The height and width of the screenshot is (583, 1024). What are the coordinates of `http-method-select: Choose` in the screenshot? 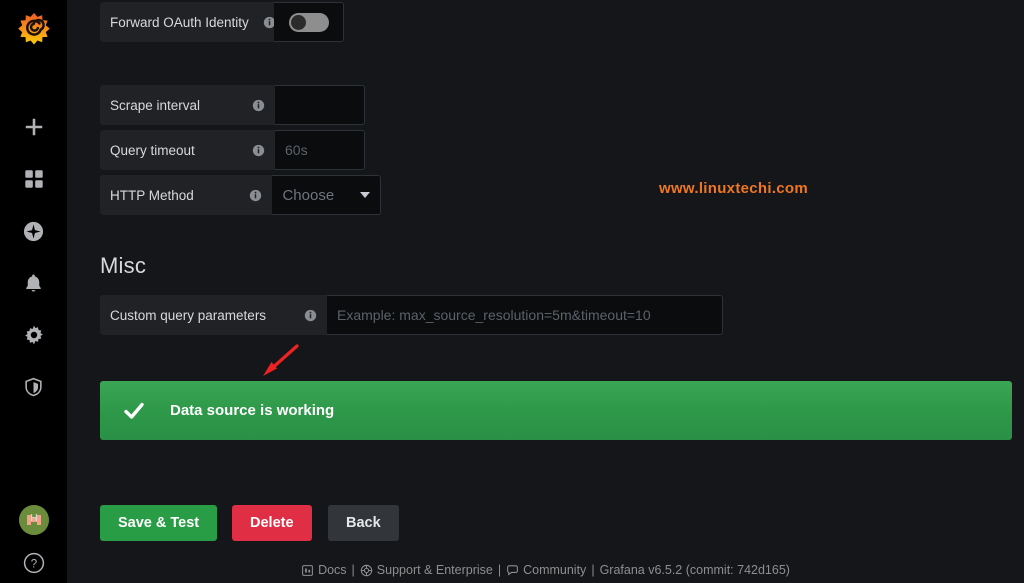 It's located at (326, 195).